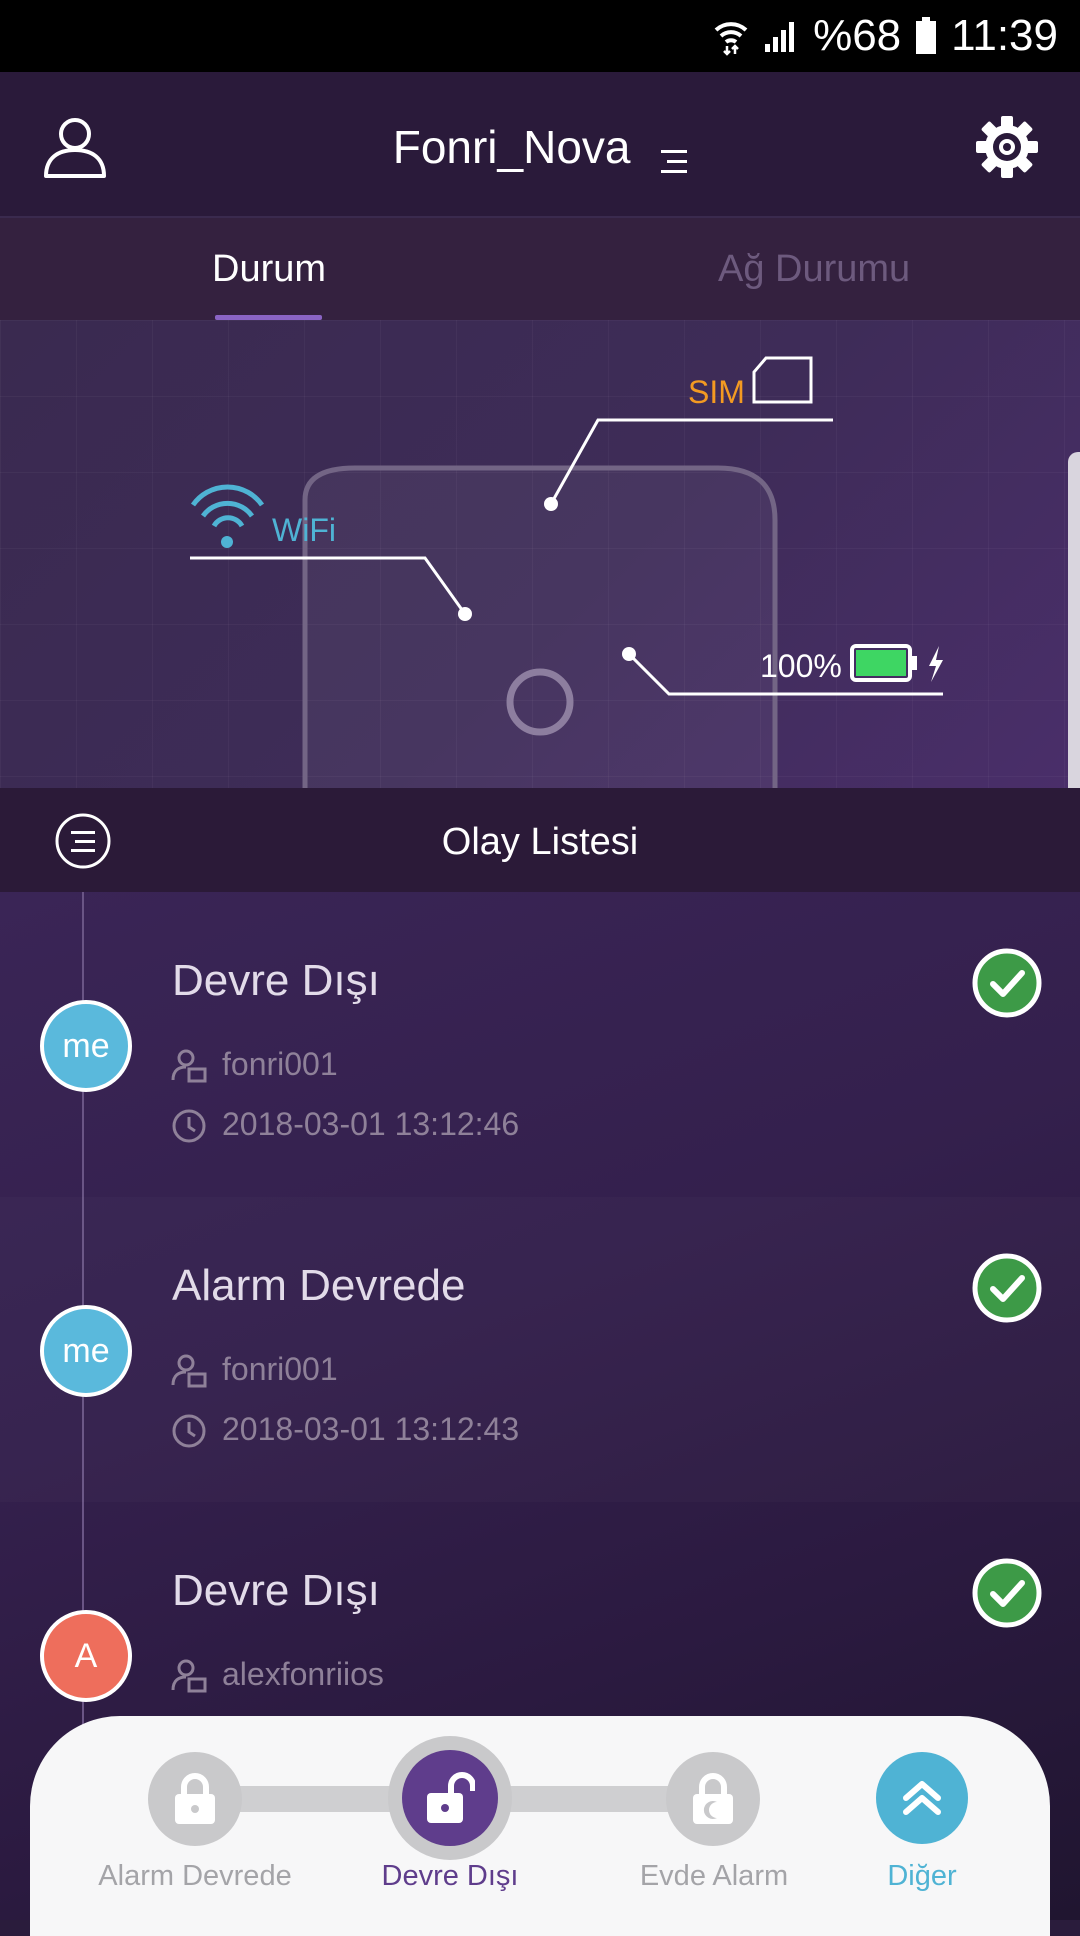 This screenshot has height=1936, width=1080. What do you see at coordinates (304, 530) in the screenshot?
I see `wifi-label: WiFi` at bounding box center [304, 530].